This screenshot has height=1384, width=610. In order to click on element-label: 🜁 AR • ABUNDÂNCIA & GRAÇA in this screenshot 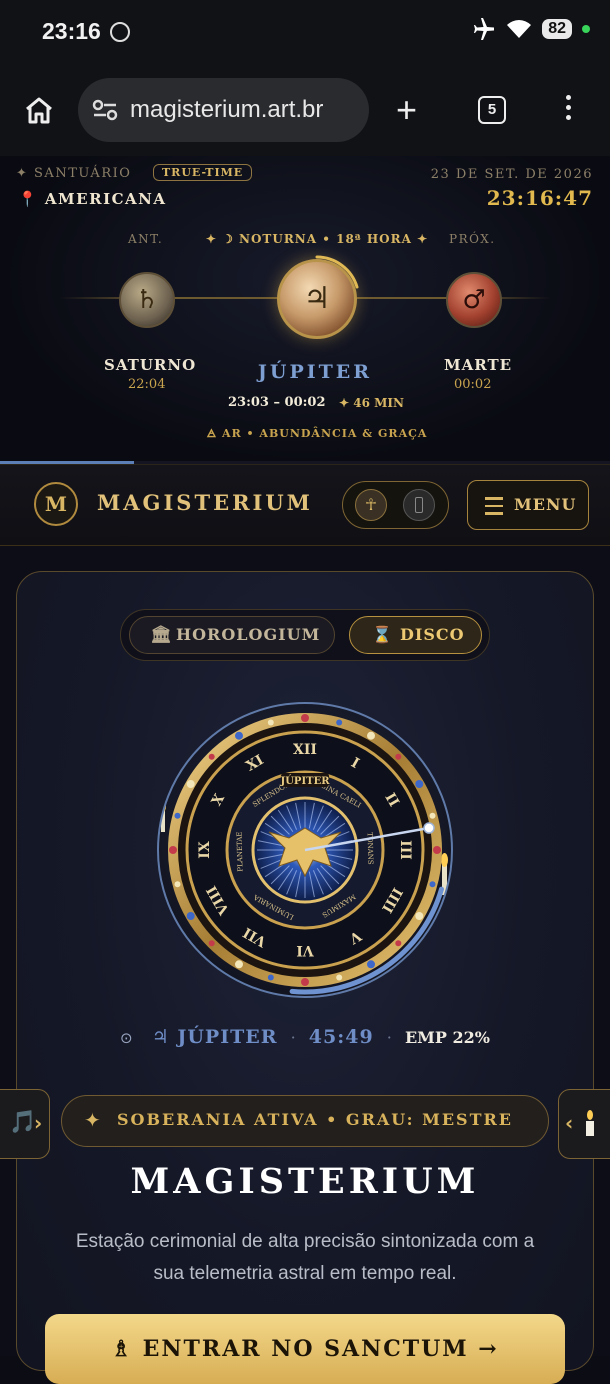, I will do `click(317, 433)`.